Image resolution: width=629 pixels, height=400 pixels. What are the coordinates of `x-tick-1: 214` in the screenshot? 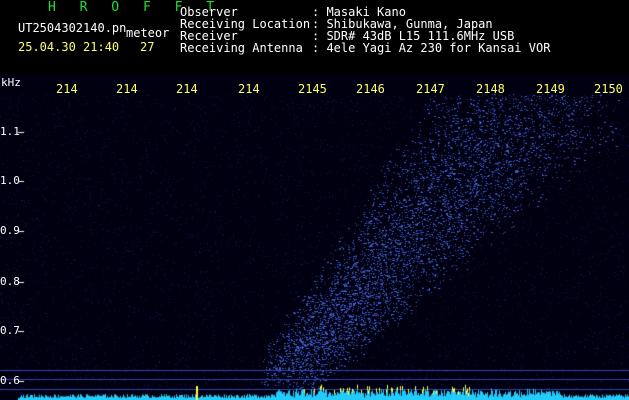 It's located at (127, 89).